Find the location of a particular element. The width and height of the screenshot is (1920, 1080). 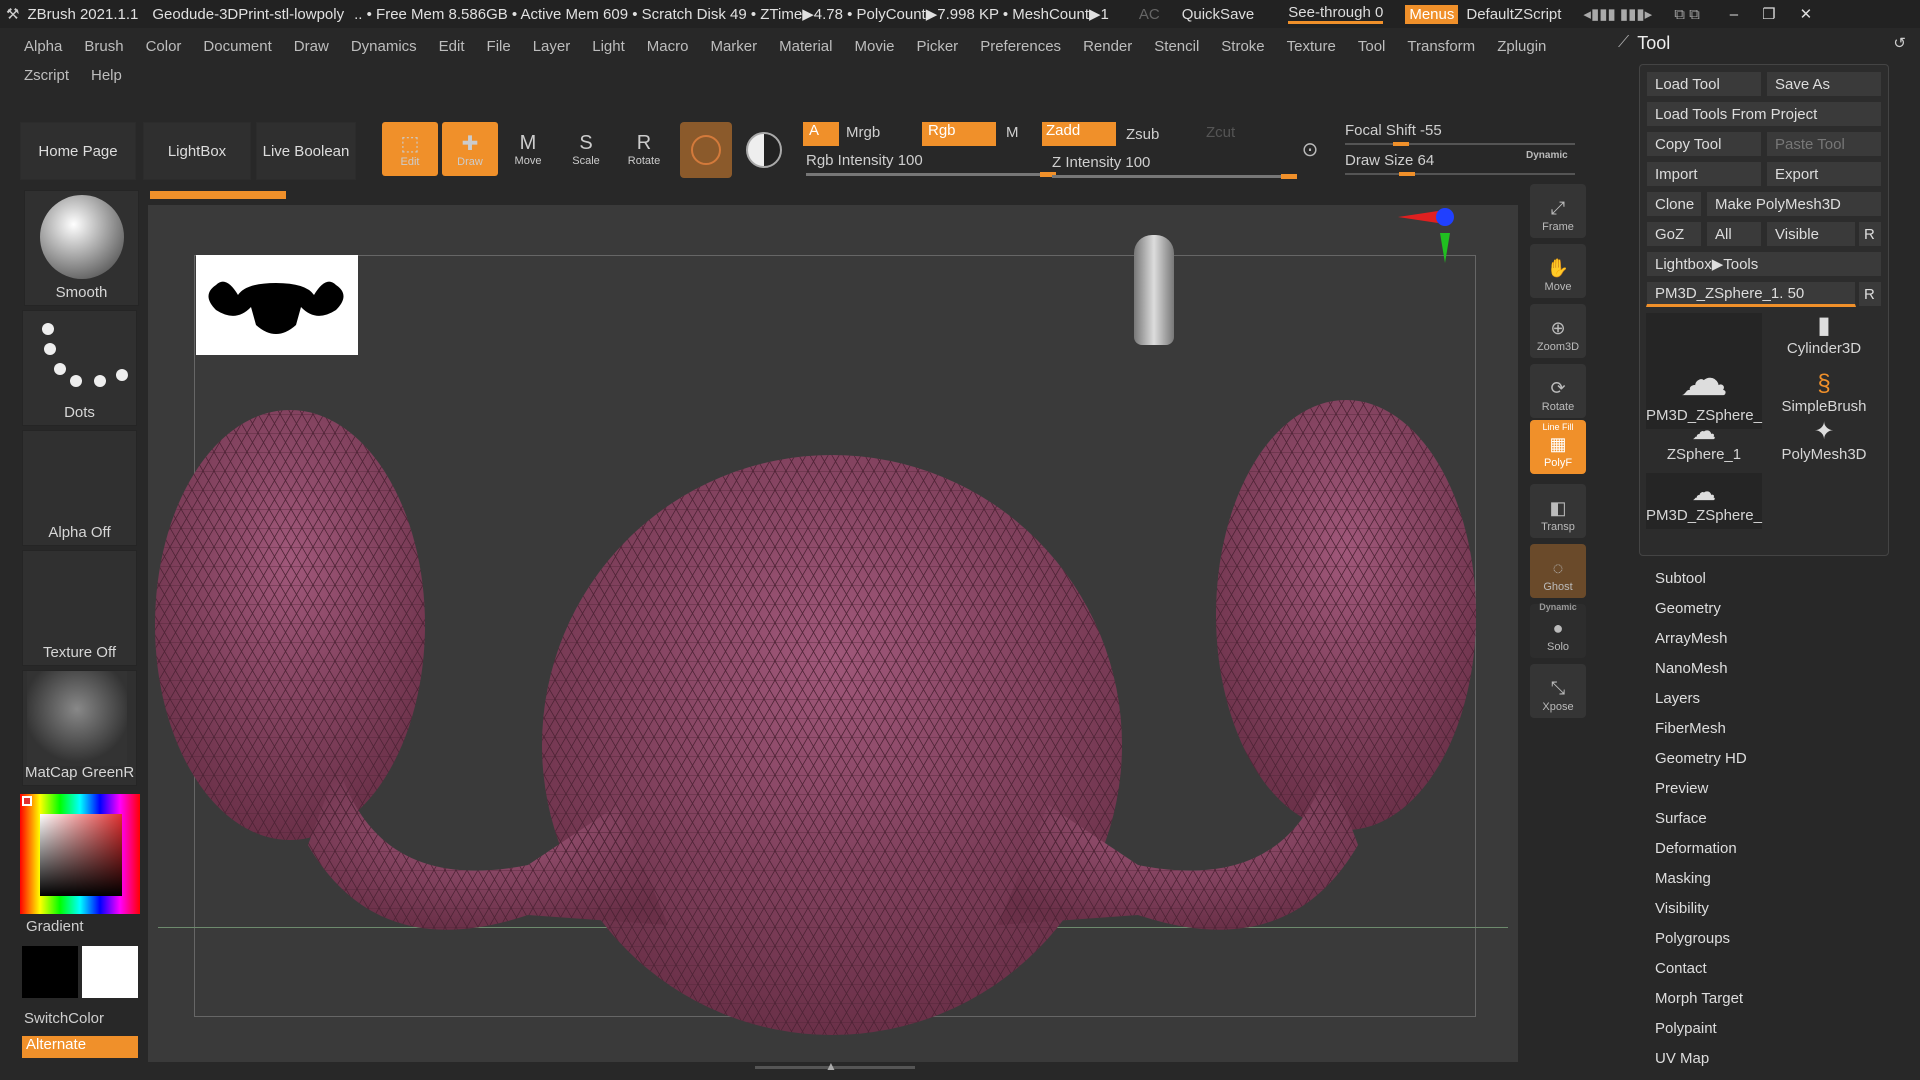

r-button: R is located at coordinates (1870, 234).